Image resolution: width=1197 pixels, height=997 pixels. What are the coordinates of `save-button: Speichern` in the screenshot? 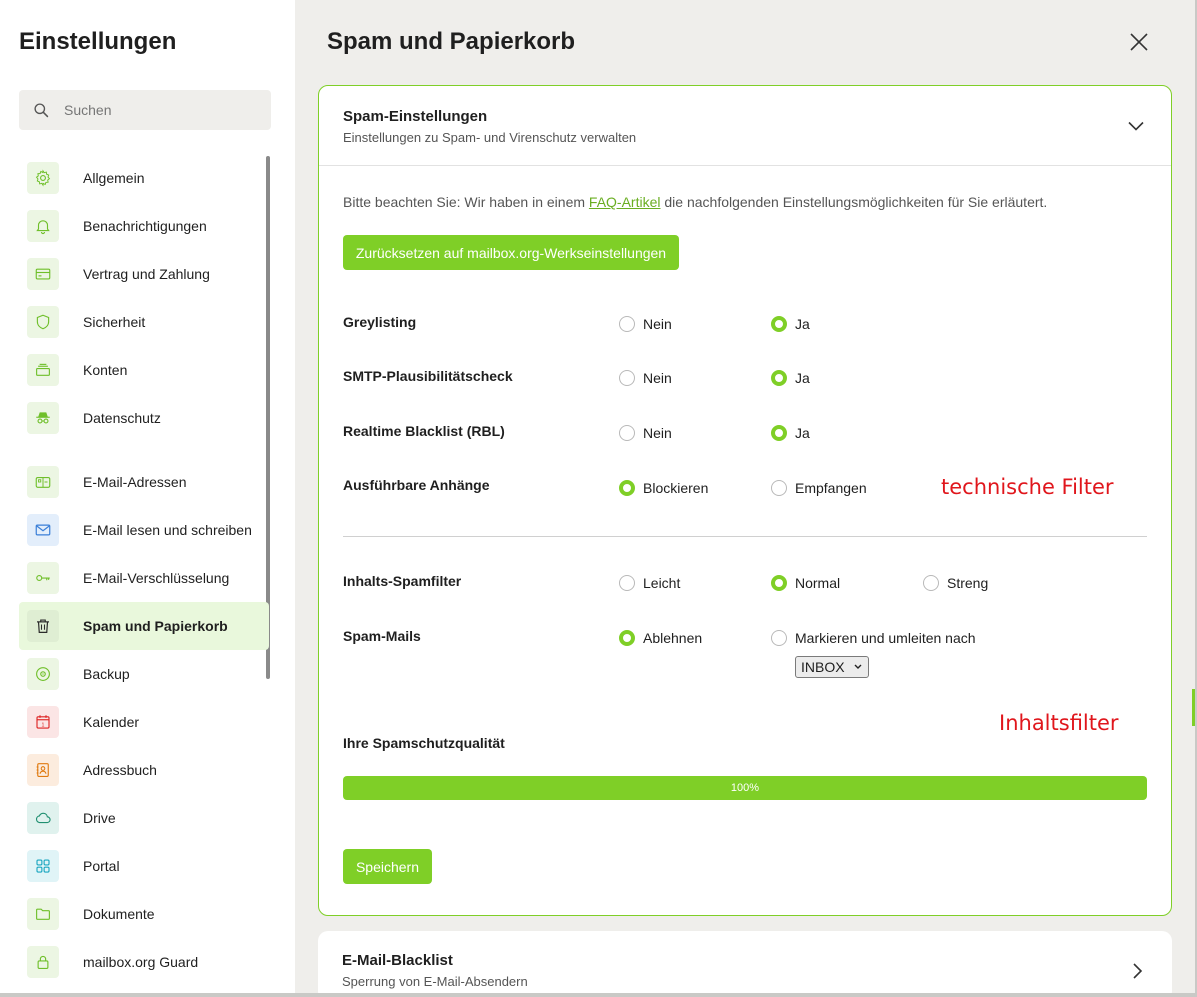 It's located at (387, 866).